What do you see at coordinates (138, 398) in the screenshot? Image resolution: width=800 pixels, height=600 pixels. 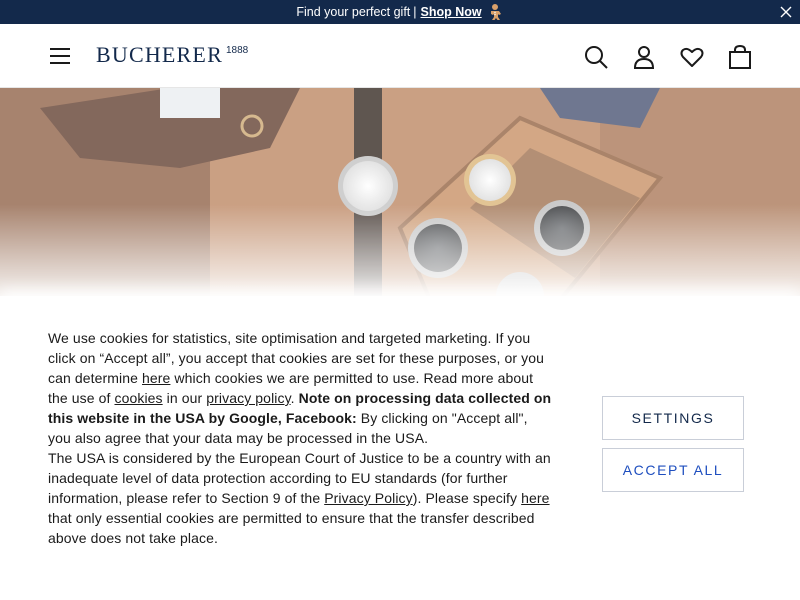 I see `cookies-link: cookies` at bounding box center [138, 398].